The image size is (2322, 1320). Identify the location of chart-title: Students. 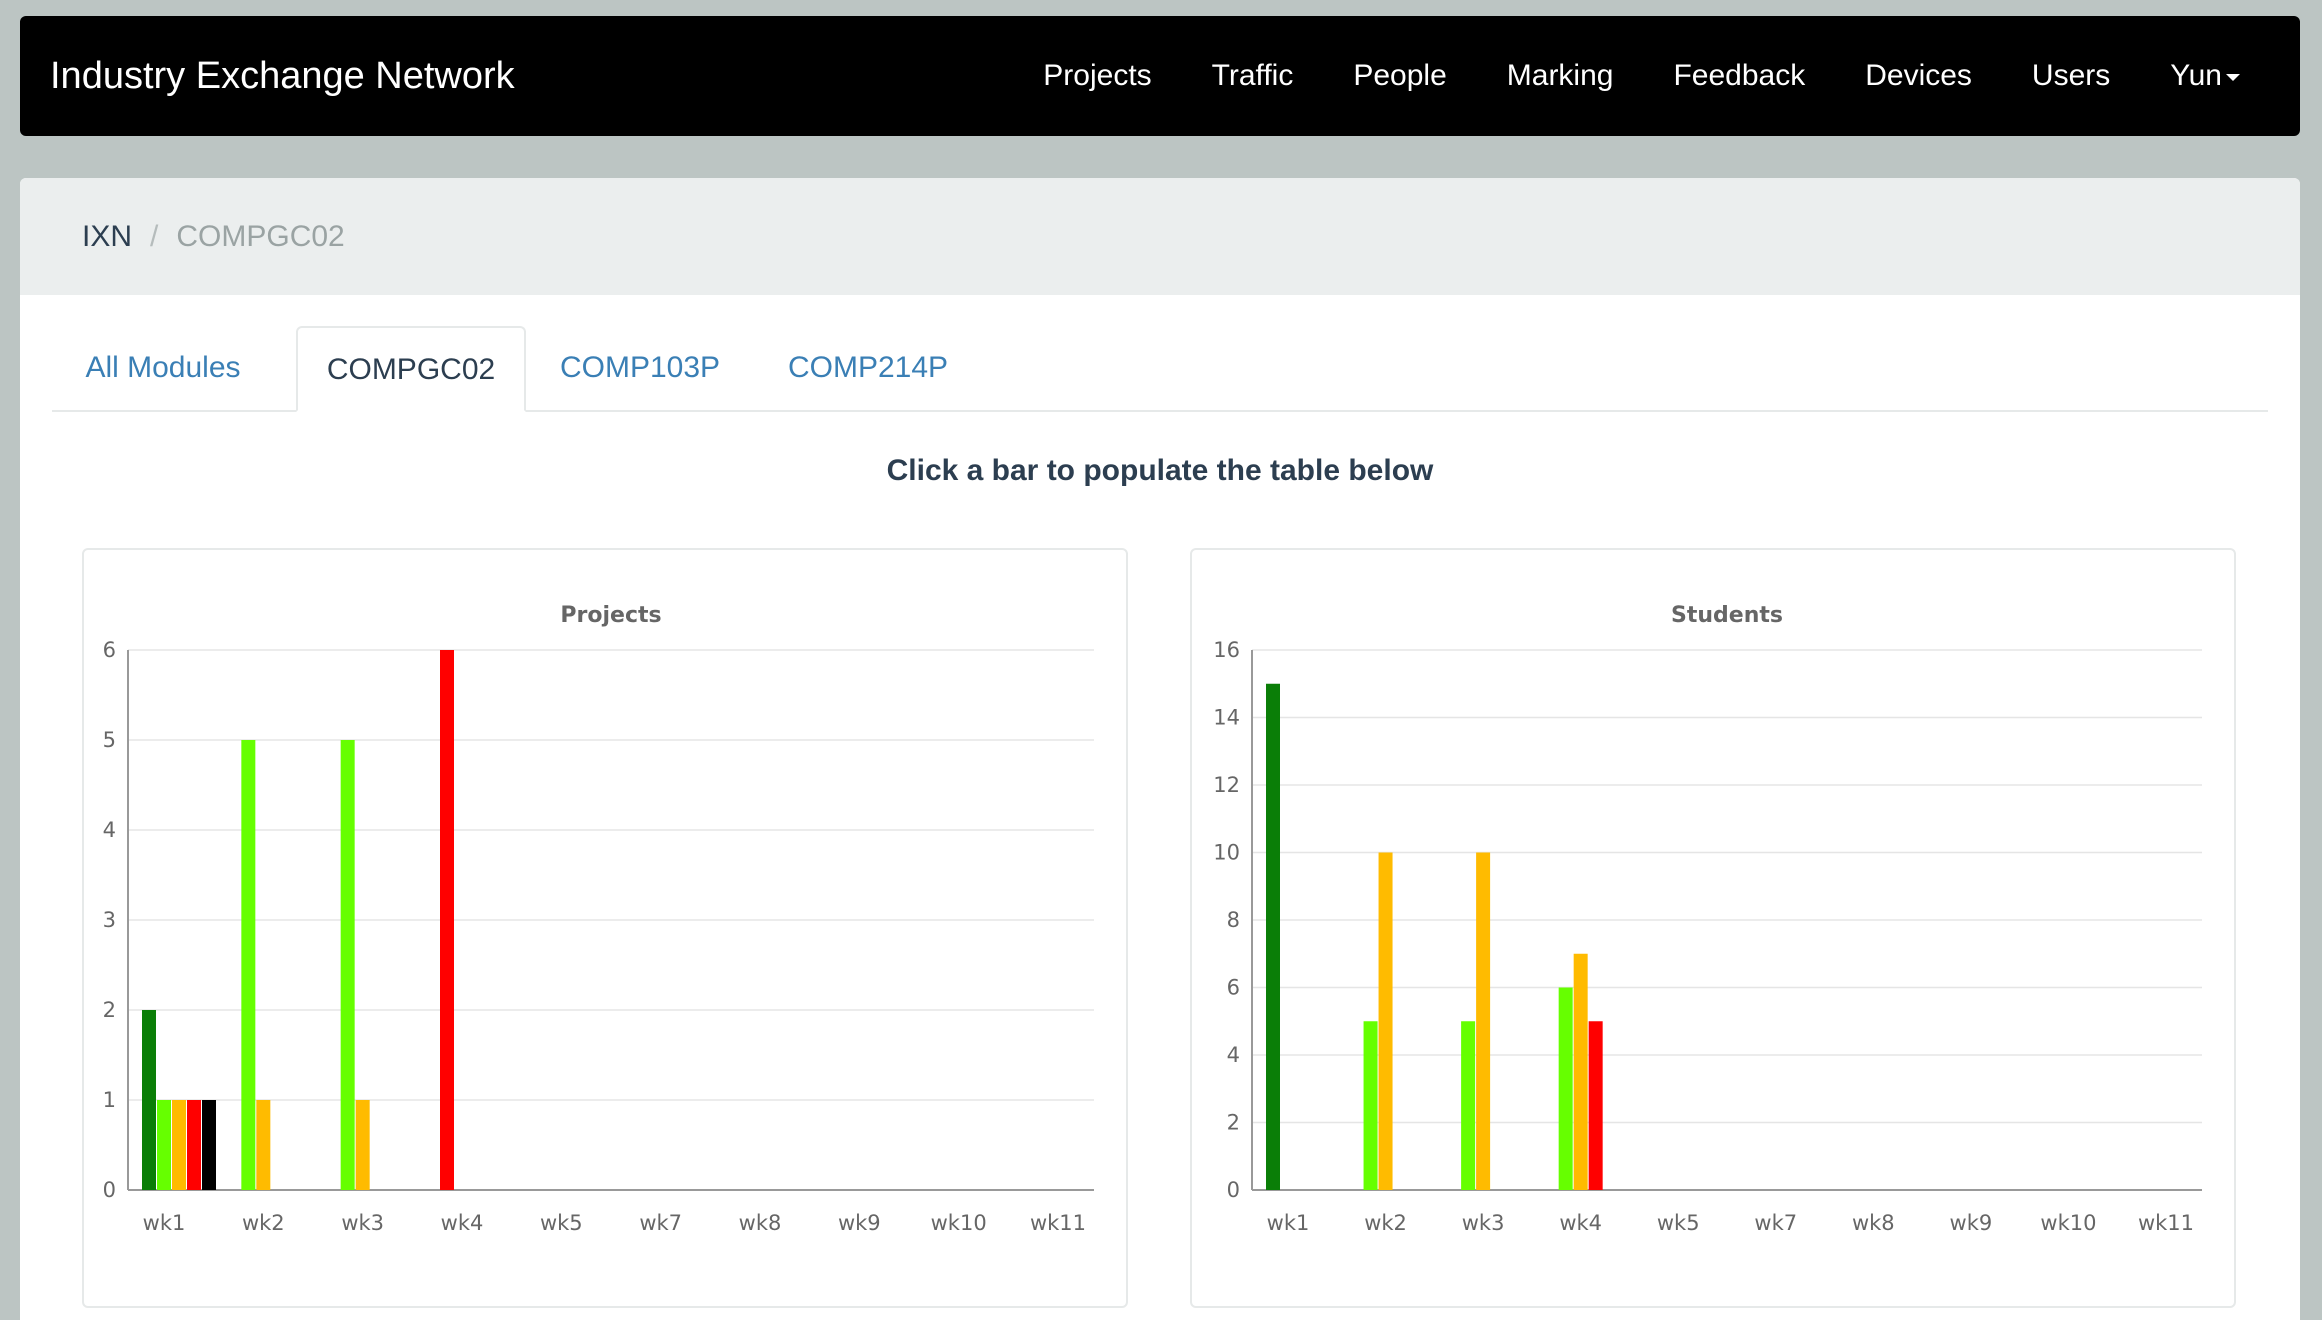
(1727, 615).